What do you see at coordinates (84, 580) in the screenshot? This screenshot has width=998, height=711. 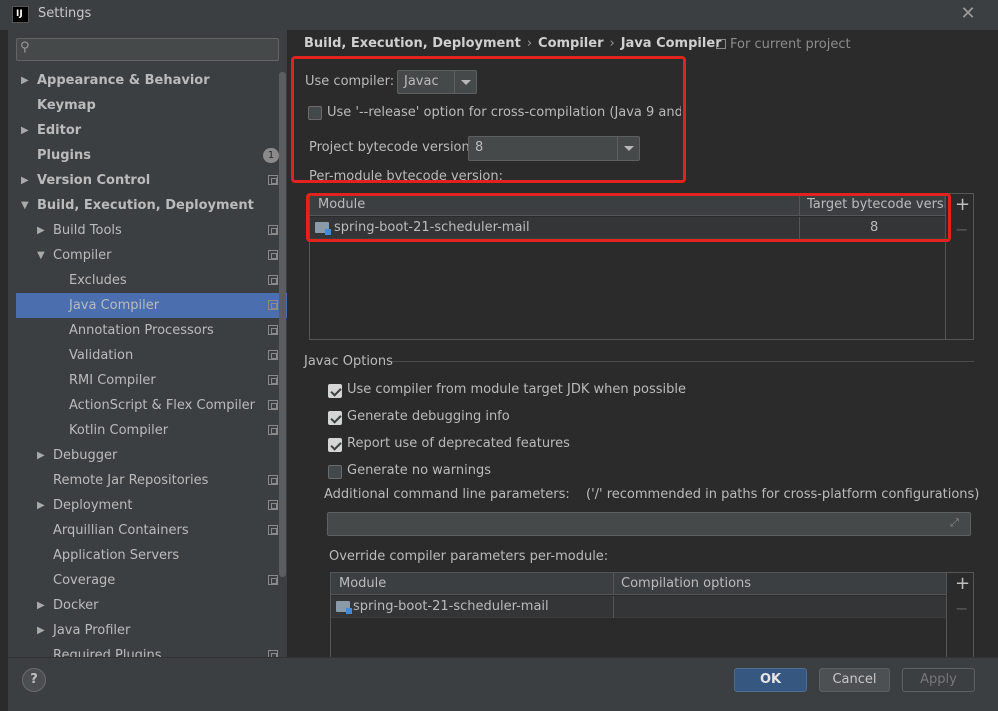 I see `sidebar-item-label: Coverage` at bounding box center [84, 580].